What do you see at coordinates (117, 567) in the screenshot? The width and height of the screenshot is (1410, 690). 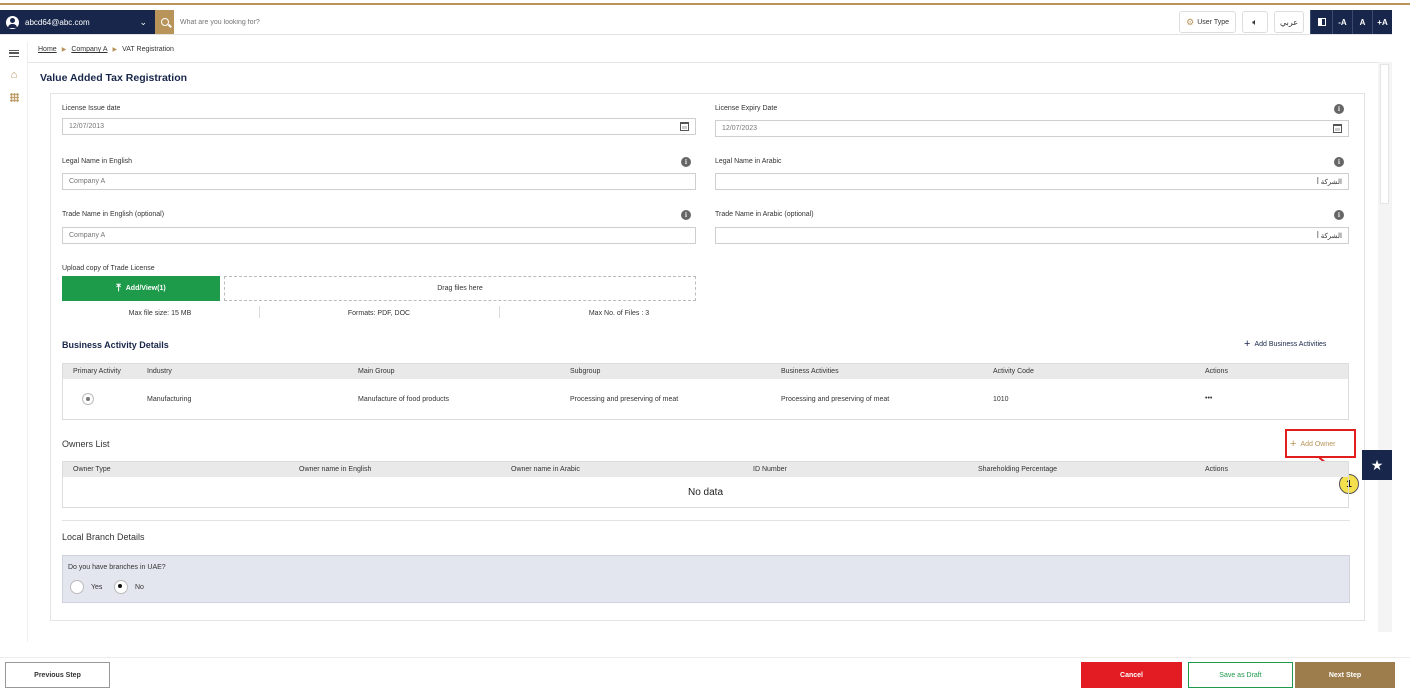 I see `branch-question: Do you have branches in UAE?` at bounding box center [117, 567].